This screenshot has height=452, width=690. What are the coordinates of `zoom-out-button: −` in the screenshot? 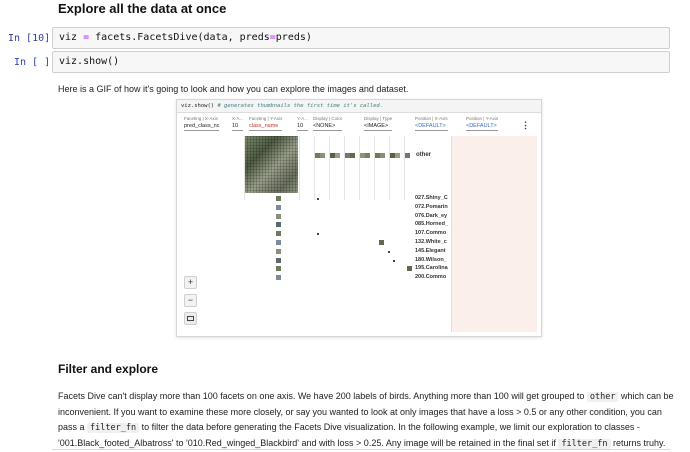 It's located at (190, 300).